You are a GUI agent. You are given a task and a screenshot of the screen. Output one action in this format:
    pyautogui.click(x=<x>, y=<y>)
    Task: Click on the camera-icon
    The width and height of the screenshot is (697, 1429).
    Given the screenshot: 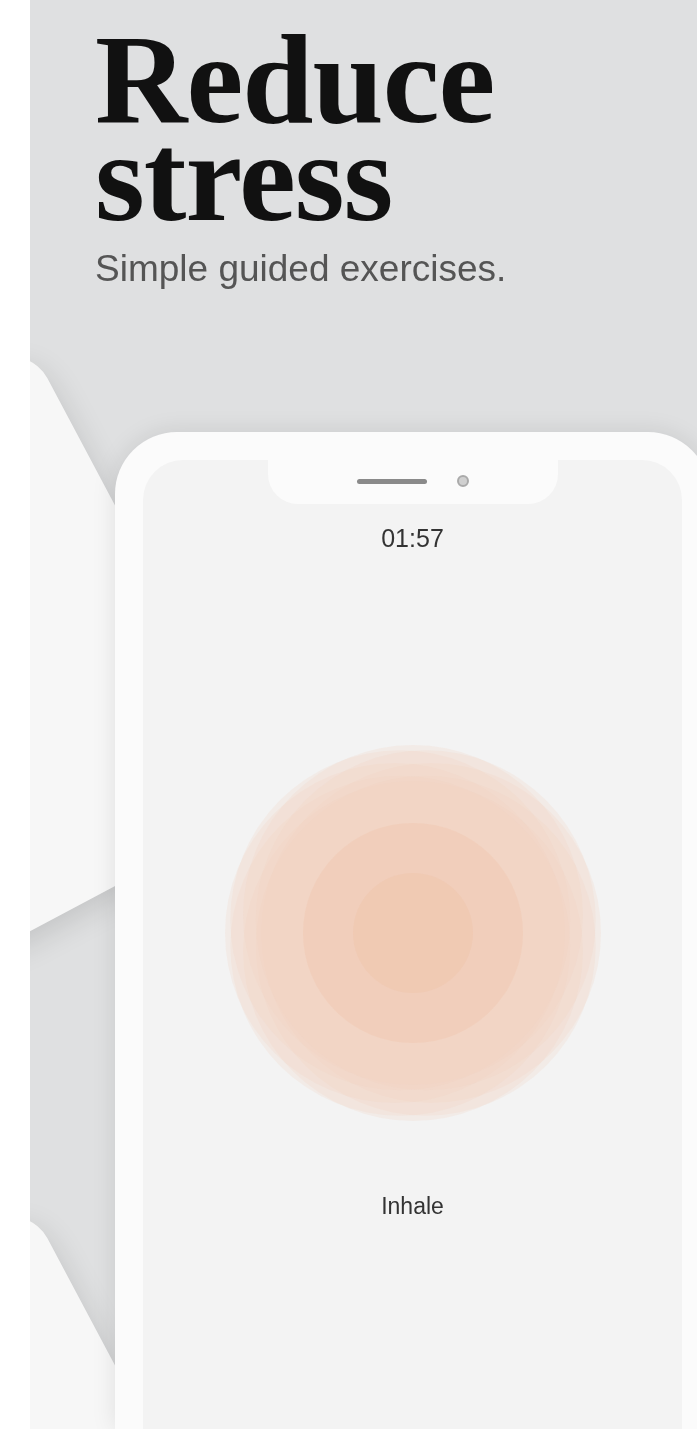 What is the action you would take?
    pyautogui.click(x=462, y=481)
    